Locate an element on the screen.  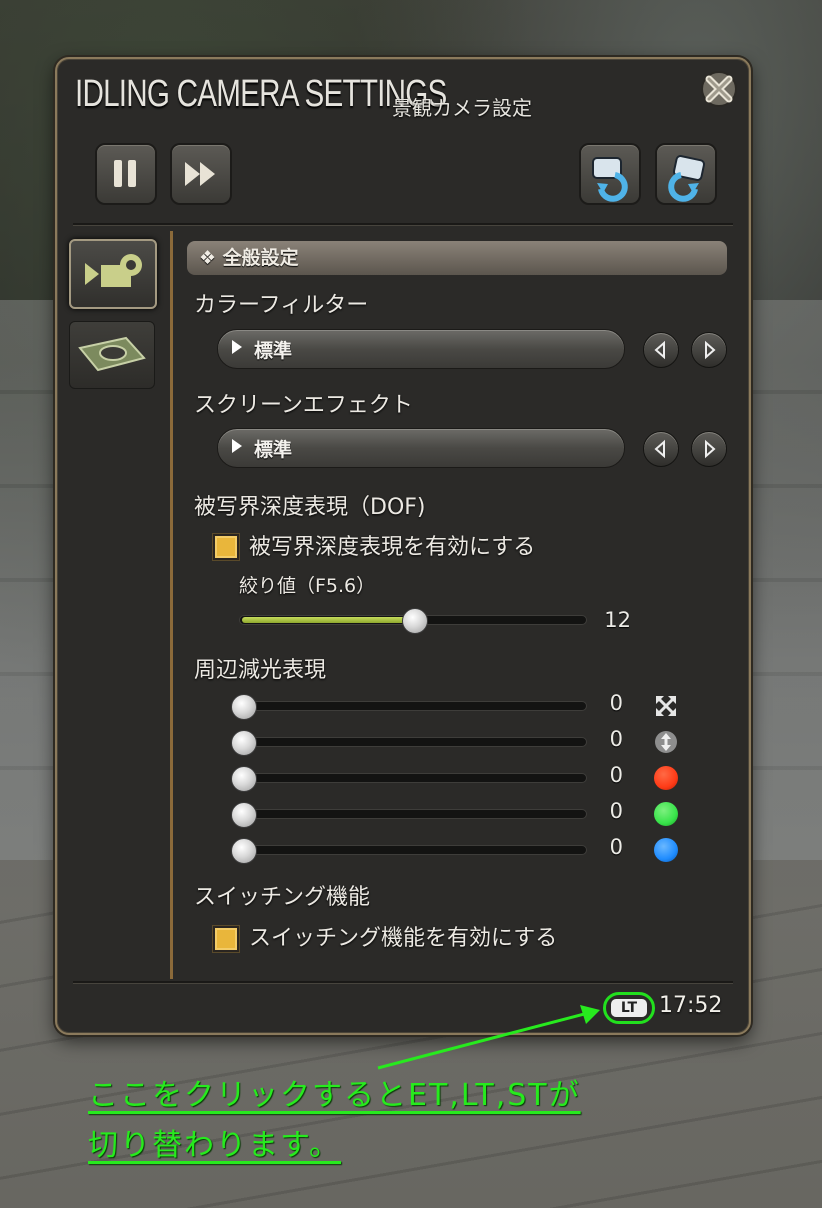
annotation-arrow is located at coordinates (488, 1037).